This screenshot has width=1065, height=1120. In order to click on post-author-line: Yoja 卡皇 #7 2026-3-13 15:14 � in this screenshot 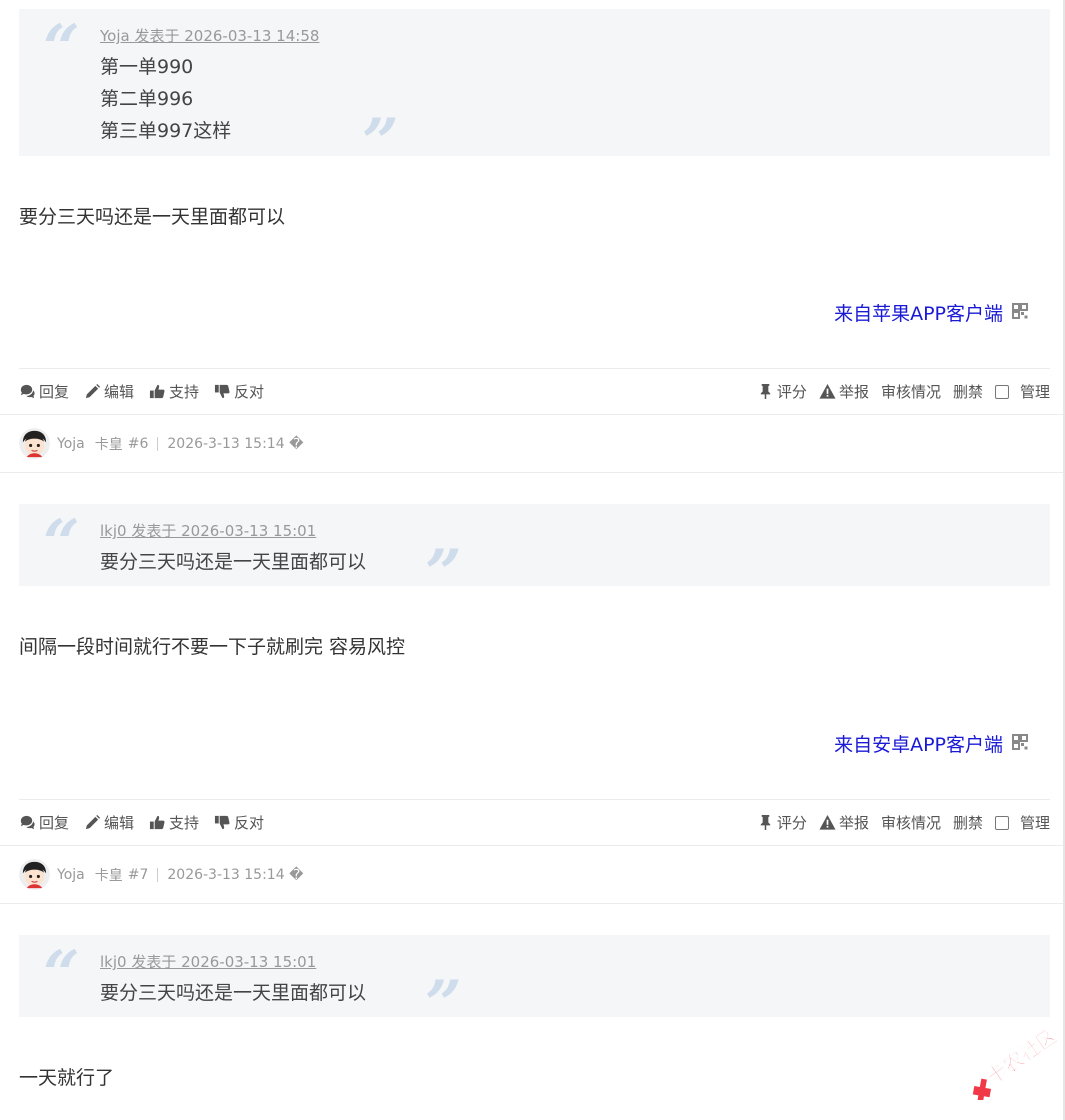, I will do `click(161, 874)`.